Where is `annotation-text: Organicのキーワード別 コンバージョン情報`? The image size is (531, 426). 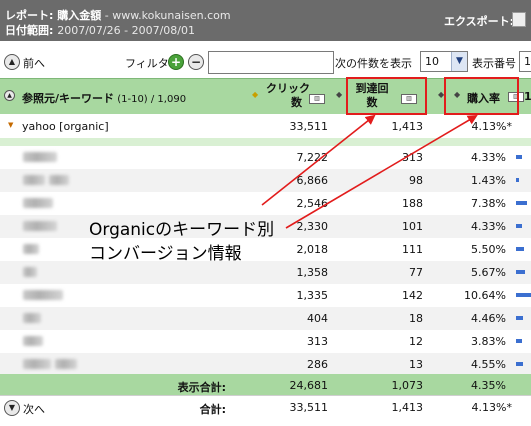 annotation-text: Organicのキーワード別 コンバージョン情報 is located at coordinates (181, 242).